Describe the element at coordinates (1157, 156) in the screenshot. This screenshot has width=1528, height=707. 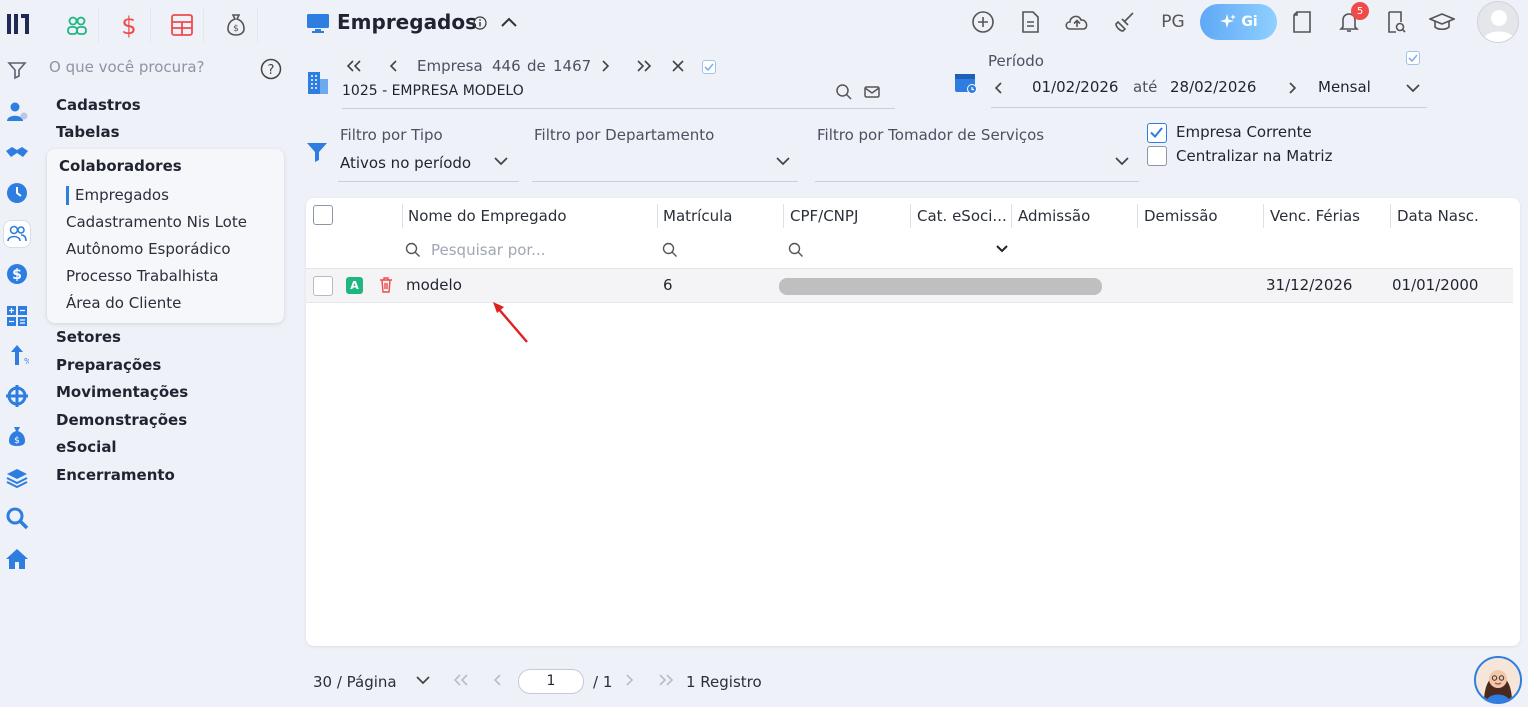
I see `centralize-checkbox` at that location.